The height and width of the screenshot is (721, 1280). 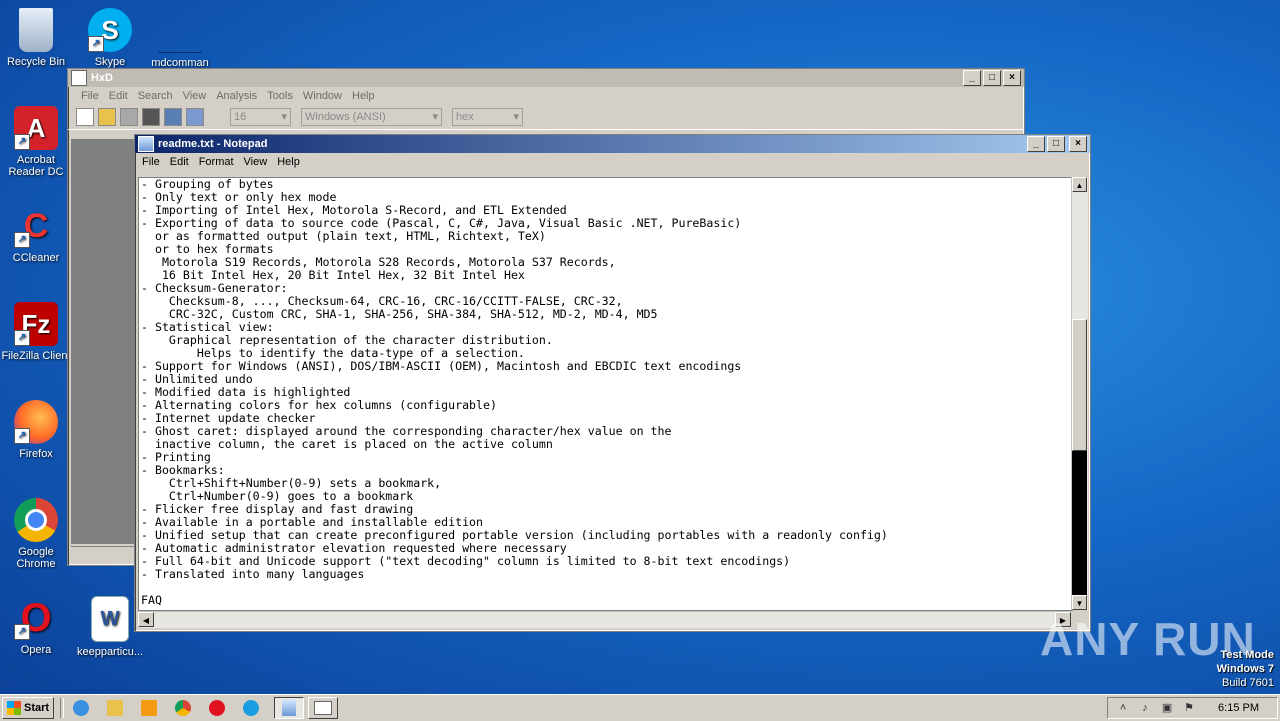 I want to click on notepad-icon, so click(x=289, y=708).